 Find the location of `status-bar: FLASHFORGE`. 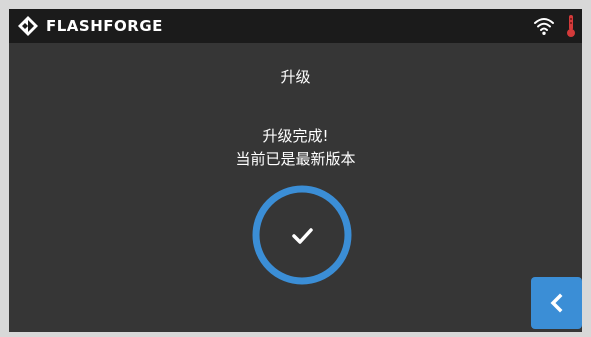

status-bar: FLASHFORGE is located at coordinates (295, 26).